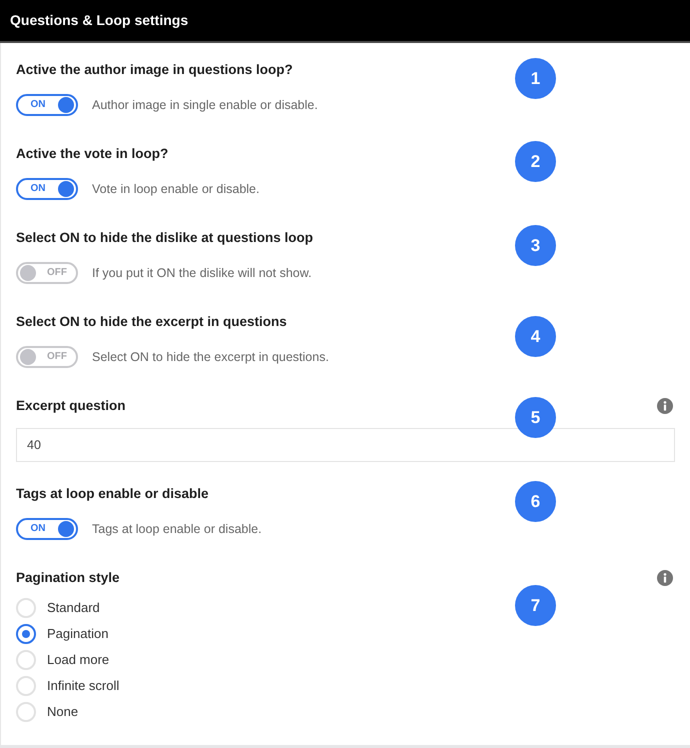  What do you see at coordinates (83, 686) in the screenshot?
I see `radio-label: Infinite scroll` at bounding box center [83, 686].